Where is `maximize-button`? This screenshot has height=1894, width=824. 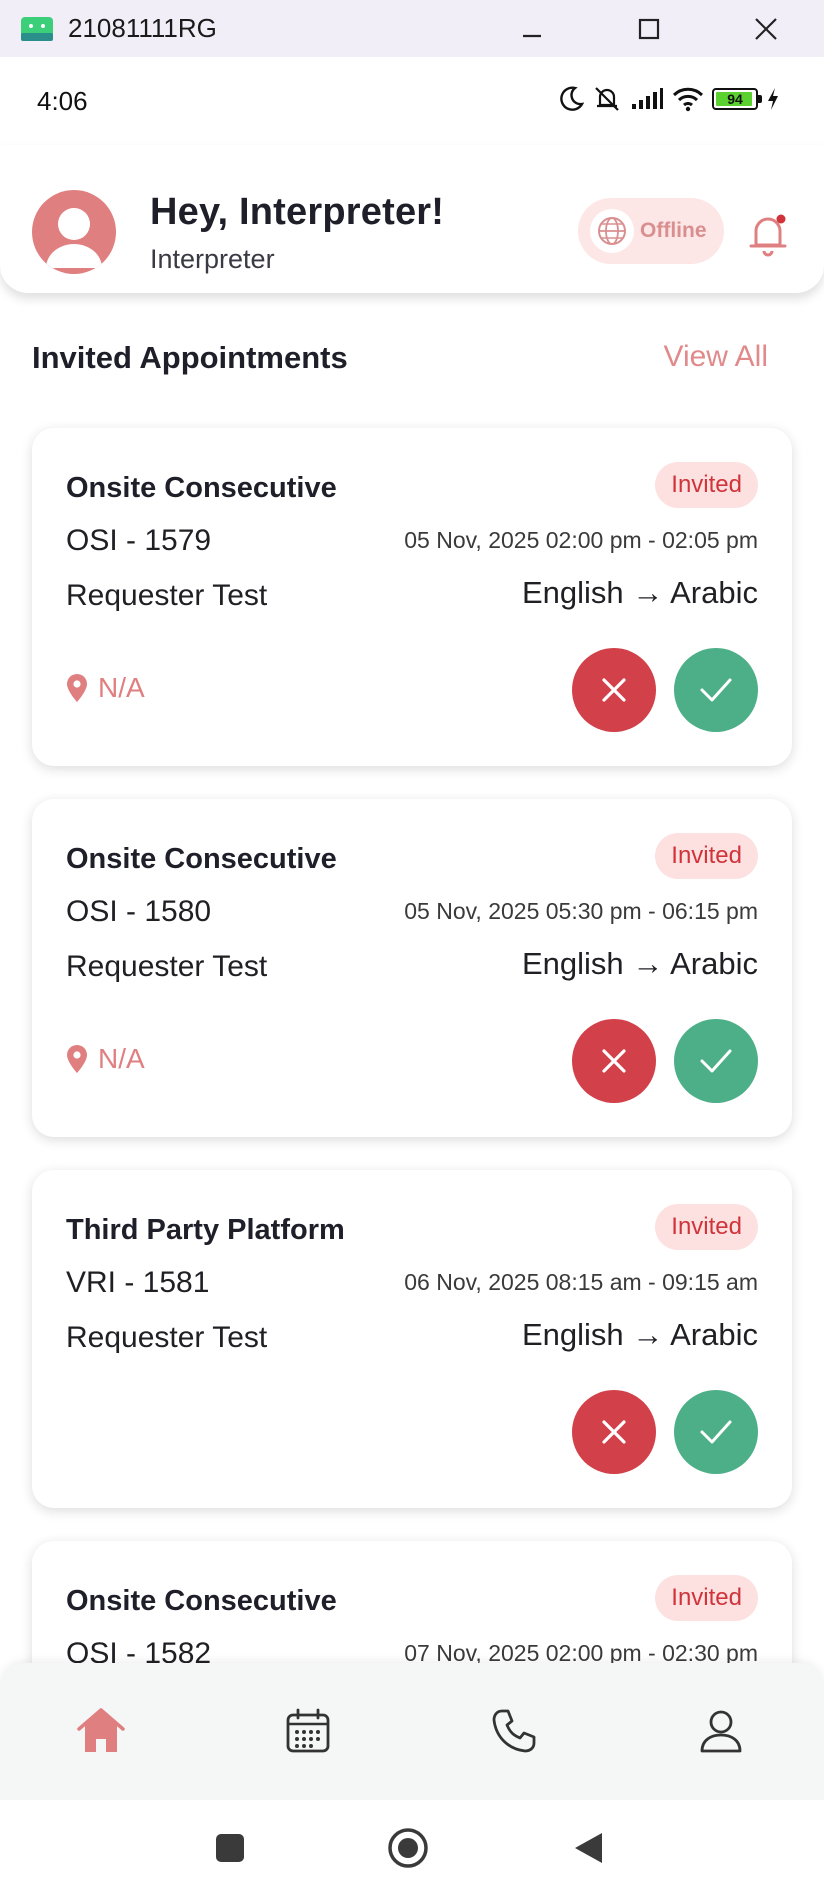
maximize-button is located at coordinates (648, 28).